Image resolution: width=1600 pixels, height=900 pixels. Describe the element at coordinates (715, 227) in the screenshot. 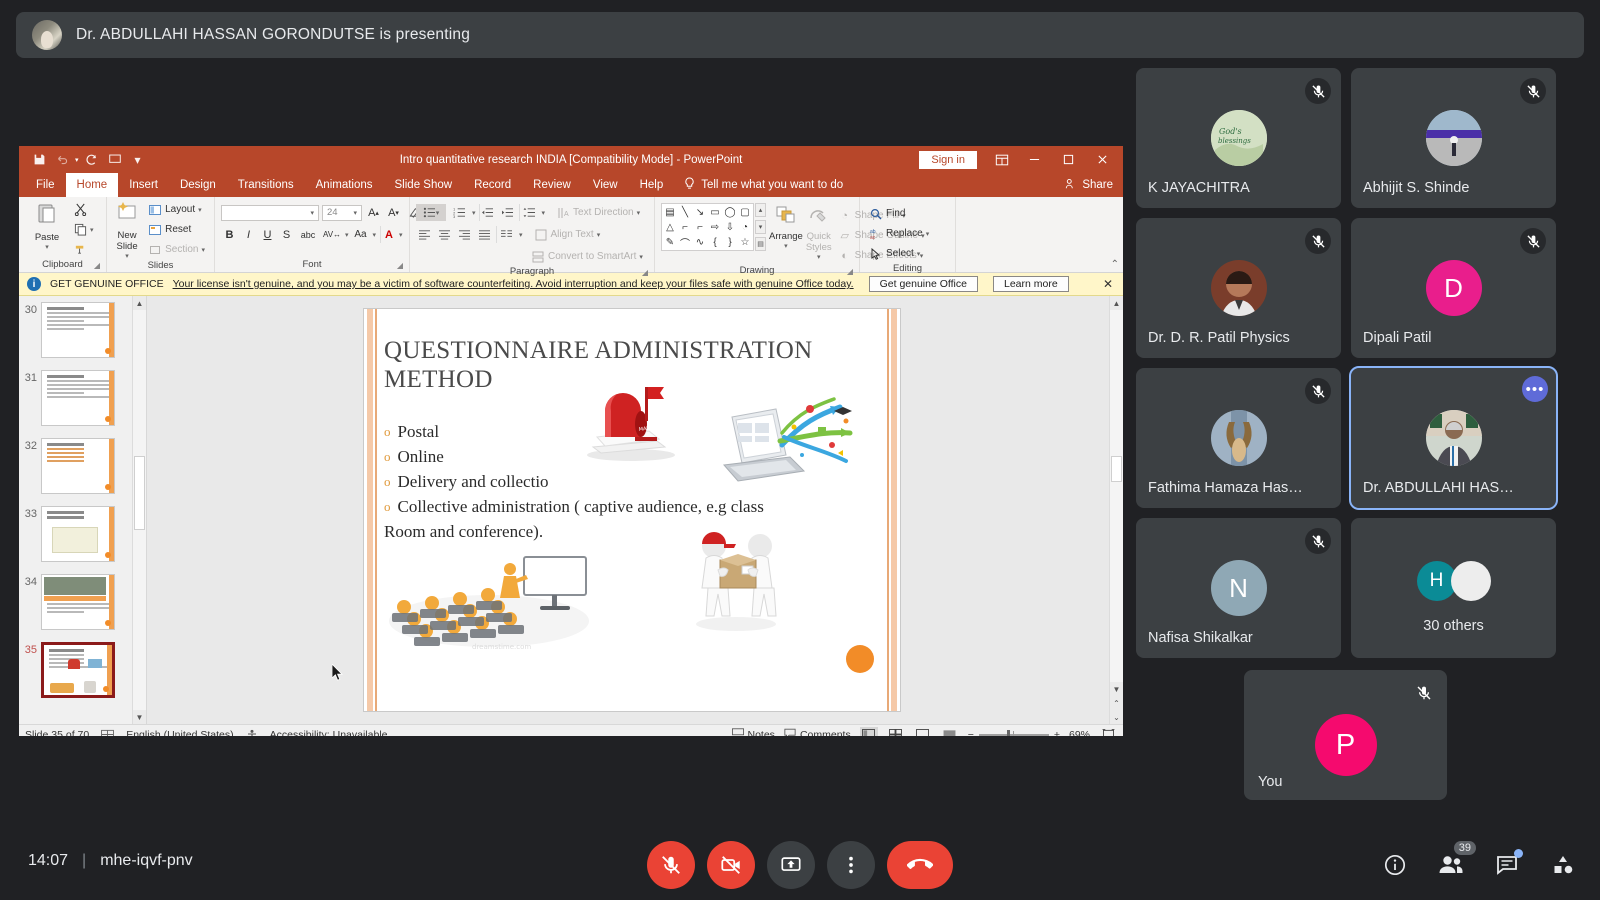

I see `right-arrow-shape-icon: ⇨` at that location.